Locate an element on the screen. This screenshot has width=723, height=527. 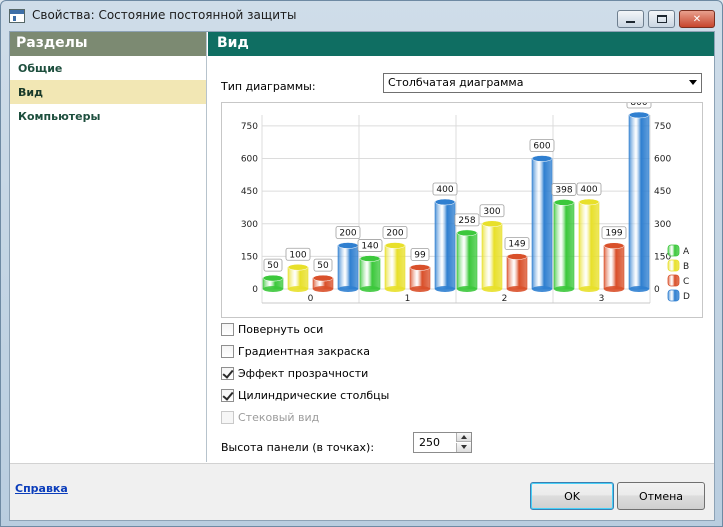
x-tick-label: 1 is located at coordinates (408, 299).